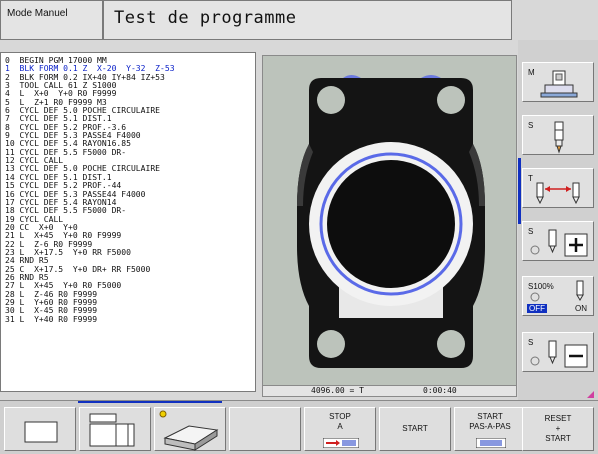 The width and height of the screenshot is (598, 454). I want to click on program-line: 31 L Y+40 R0 F9999, so click(130, 319).